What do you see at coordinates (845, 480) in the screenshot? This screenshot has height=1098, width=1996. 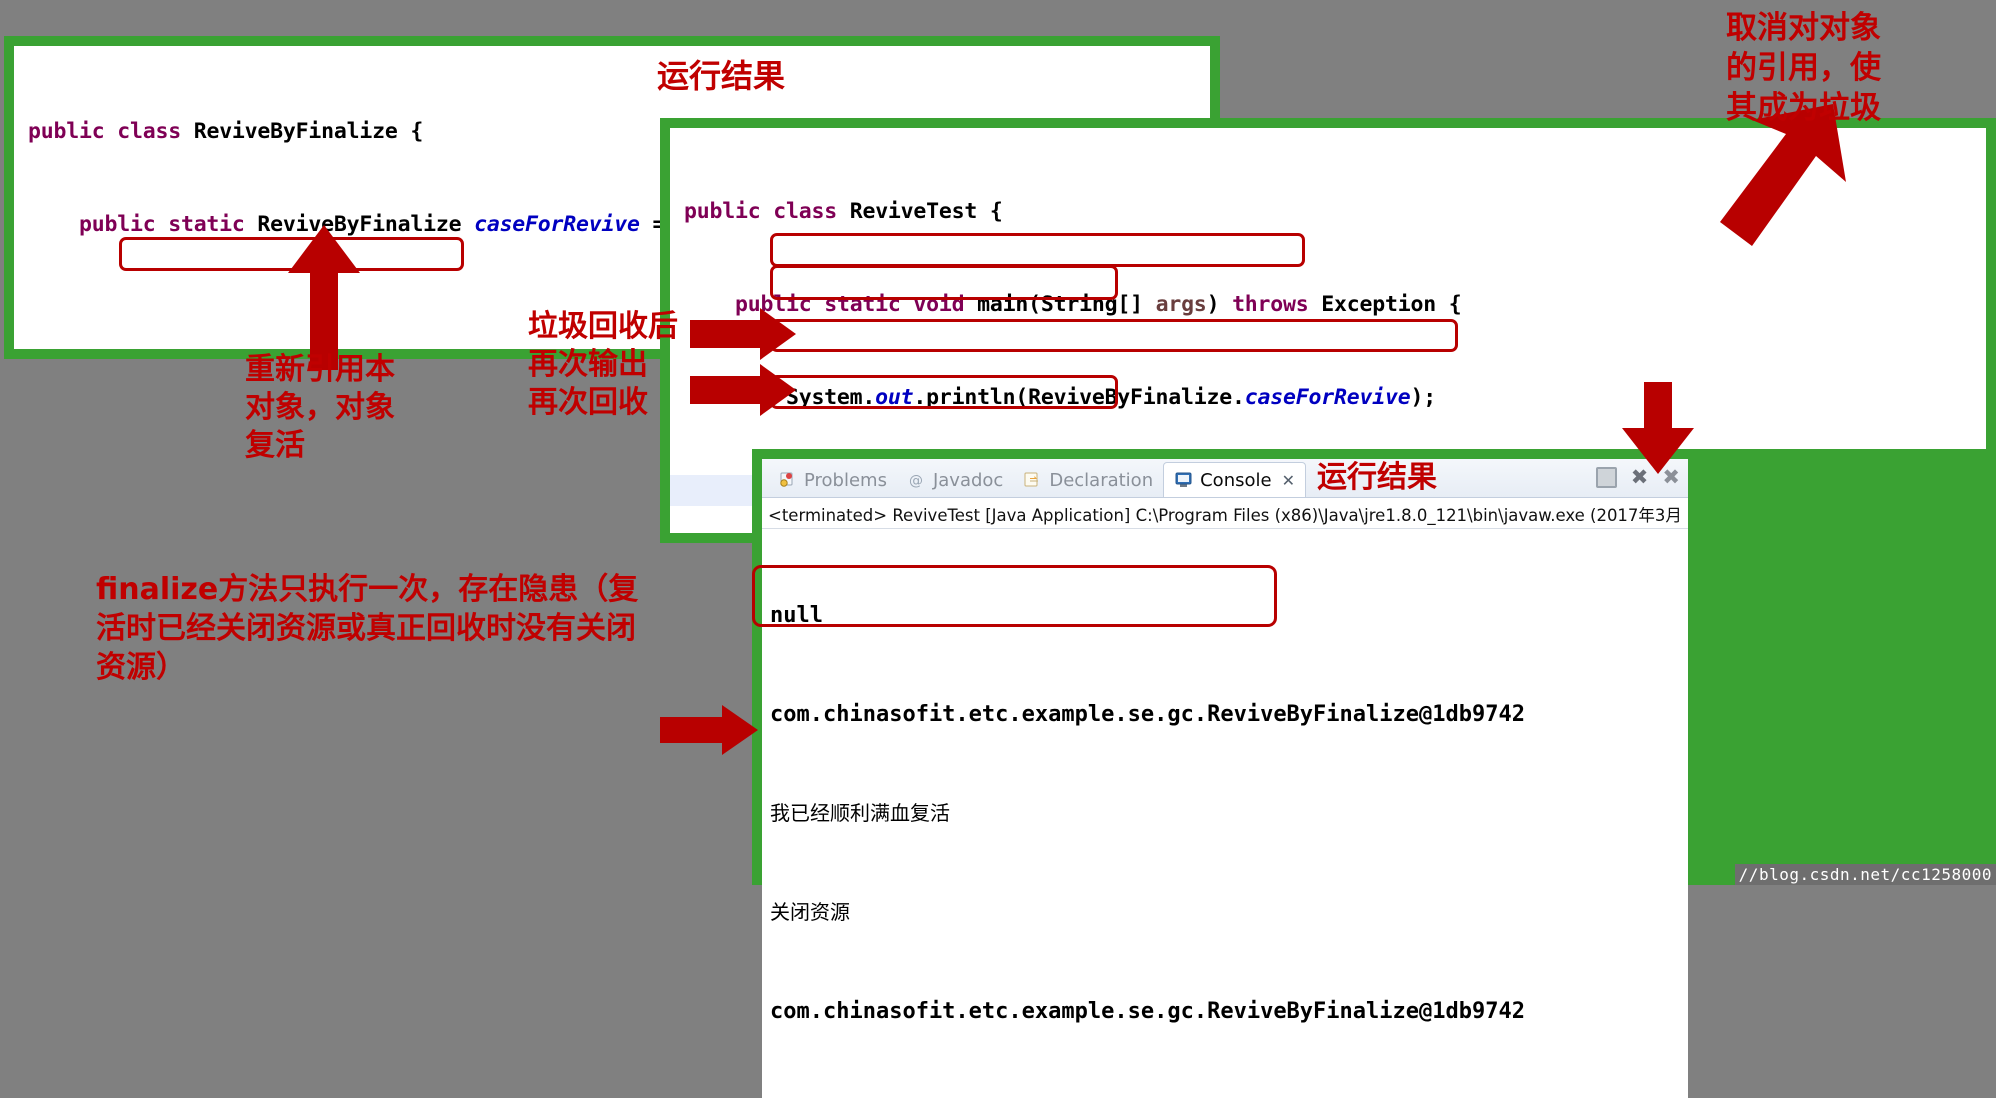 I see `tab-problems-label: Problems` at bounding box center [845, 480].